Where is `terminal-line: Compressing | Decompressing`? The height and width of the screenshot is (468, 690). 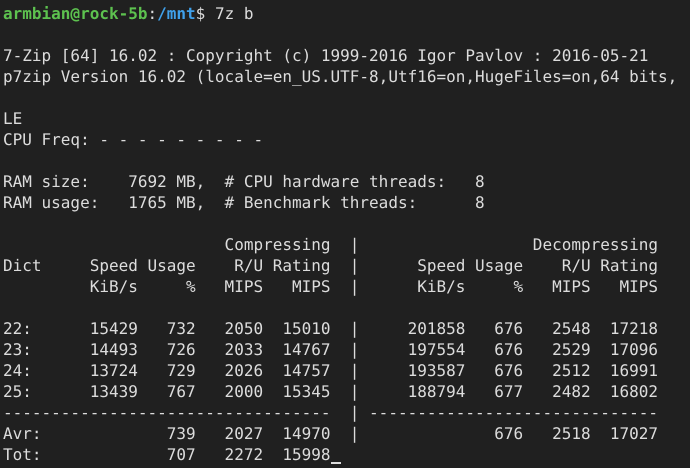 terminal-line: Compressing | Decompressing is located at coordinates (441, 244).